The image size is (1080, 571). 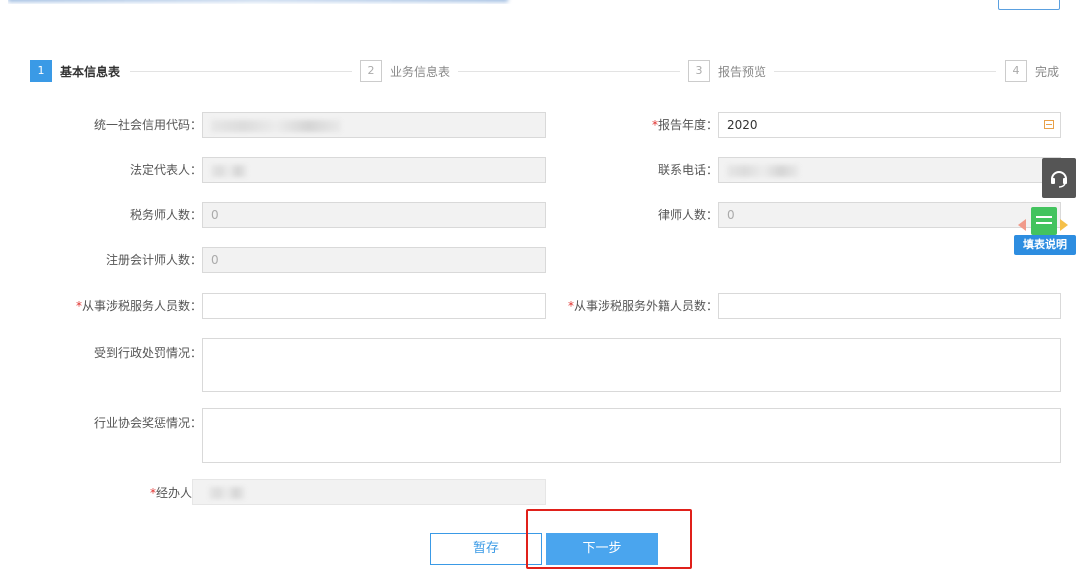 What do you see at coordinates (889, 125) in the screenshot?
I see `report-year-field: 2020` at bounding box center [889, 125].